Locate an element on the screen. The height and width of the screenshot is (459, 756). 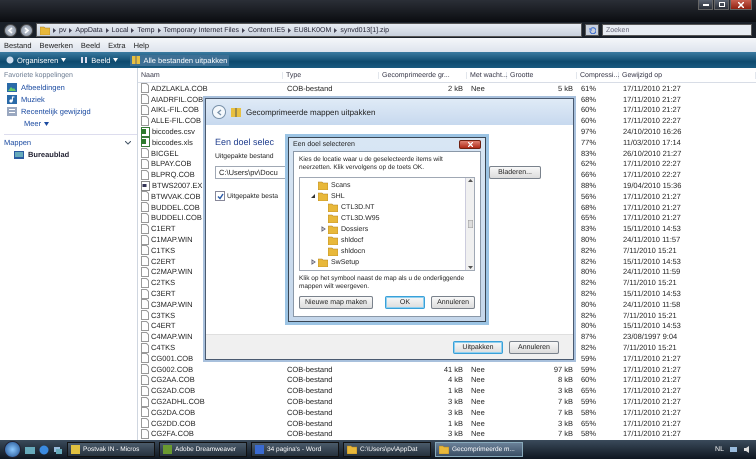
app-icon is located at coordinates (167, 449).